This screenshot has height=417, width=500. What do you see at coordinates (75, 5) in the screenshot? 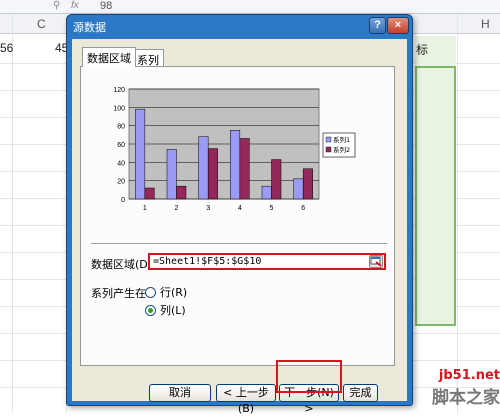
I see `fx-icon: fx` at bounding box center [75, 5].